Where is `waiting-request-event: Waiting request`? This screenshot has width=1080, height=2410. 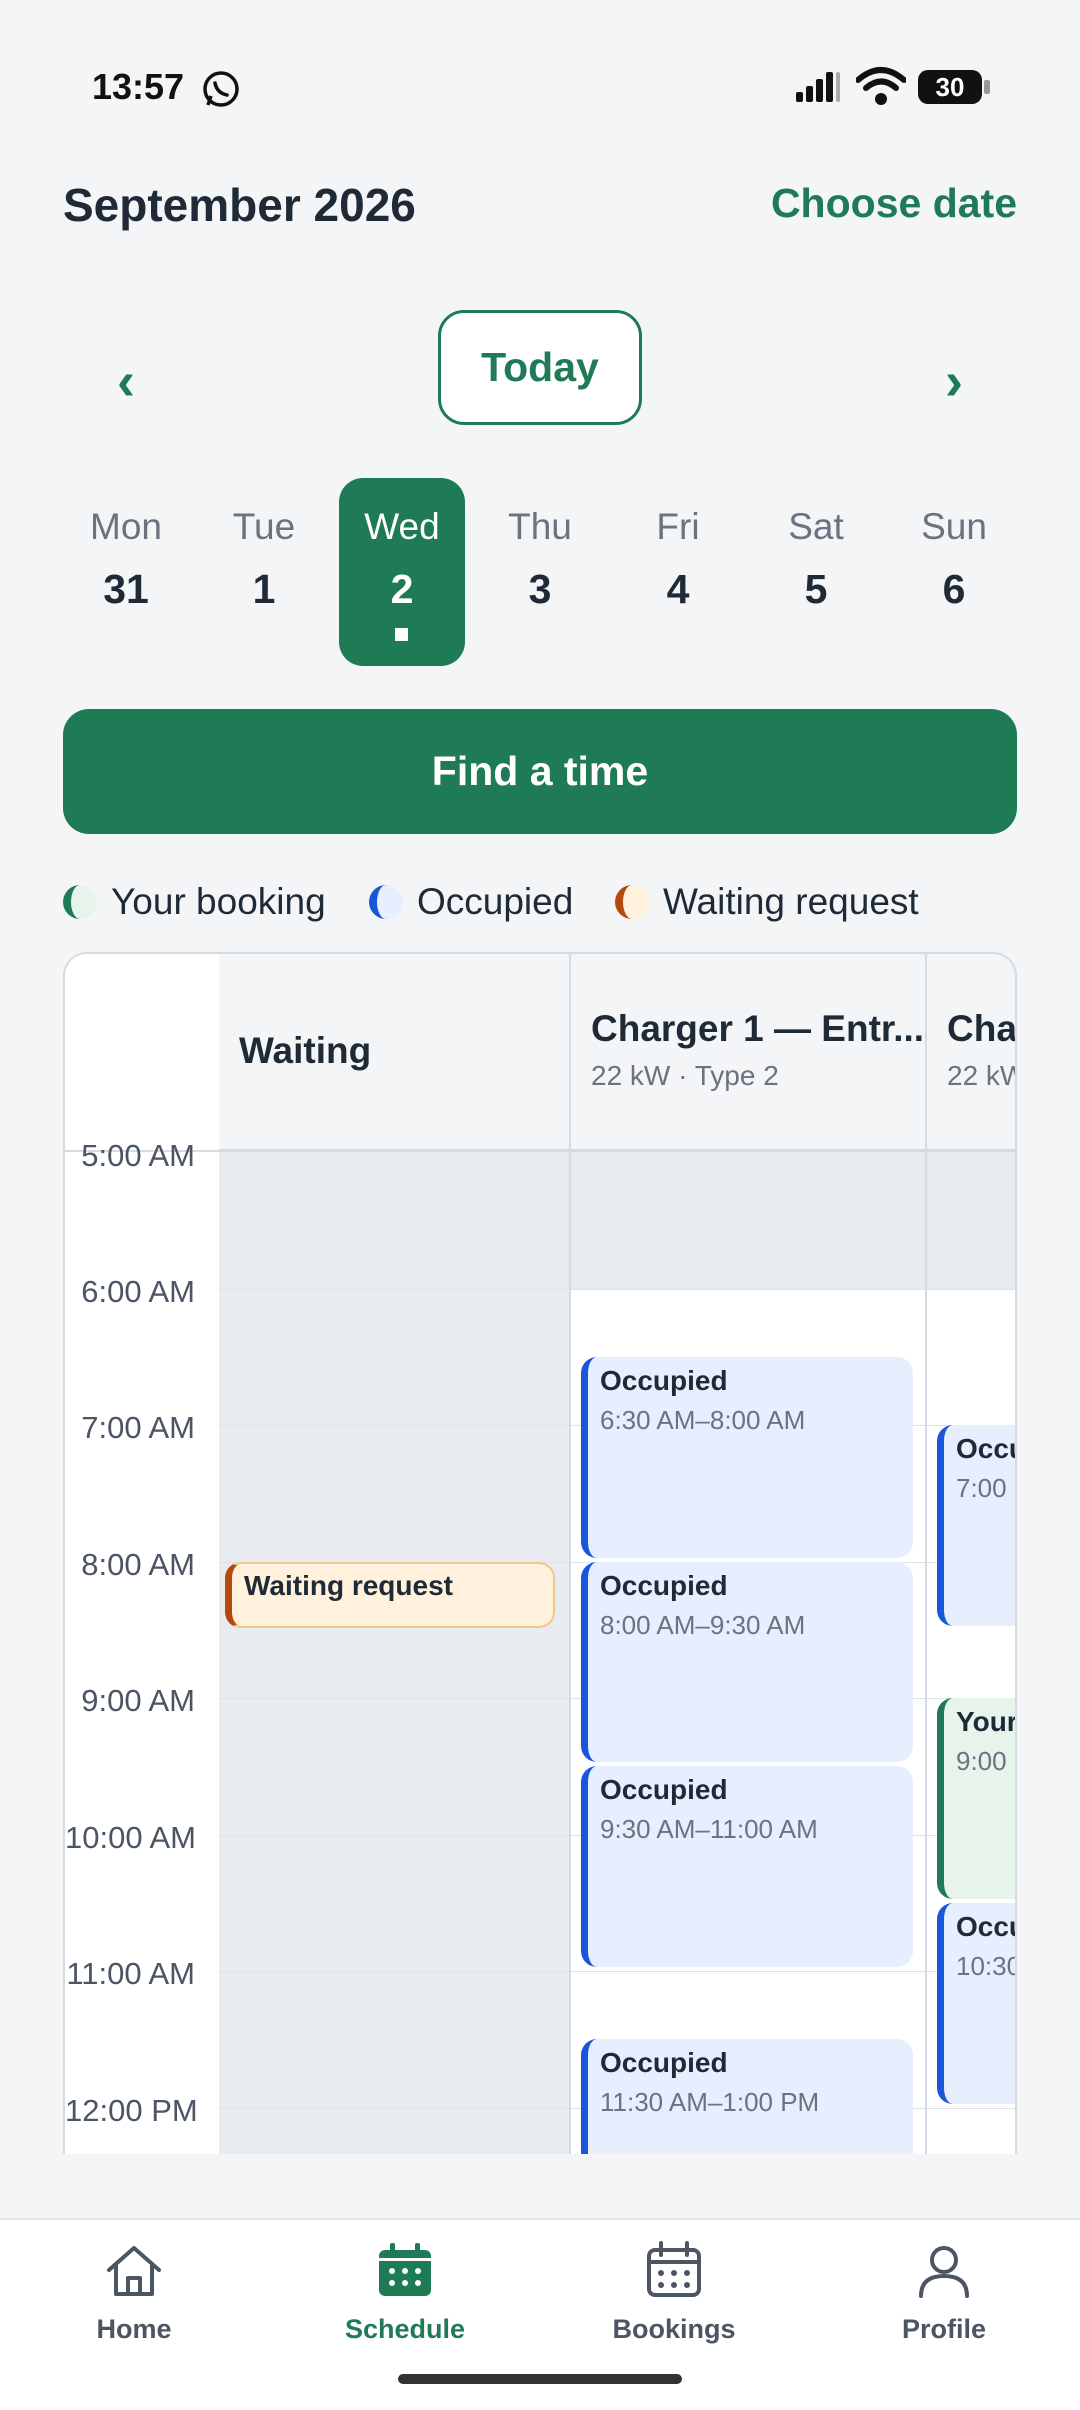 waiting-request-event: Waiting request is located at coordinates (390, 1595).